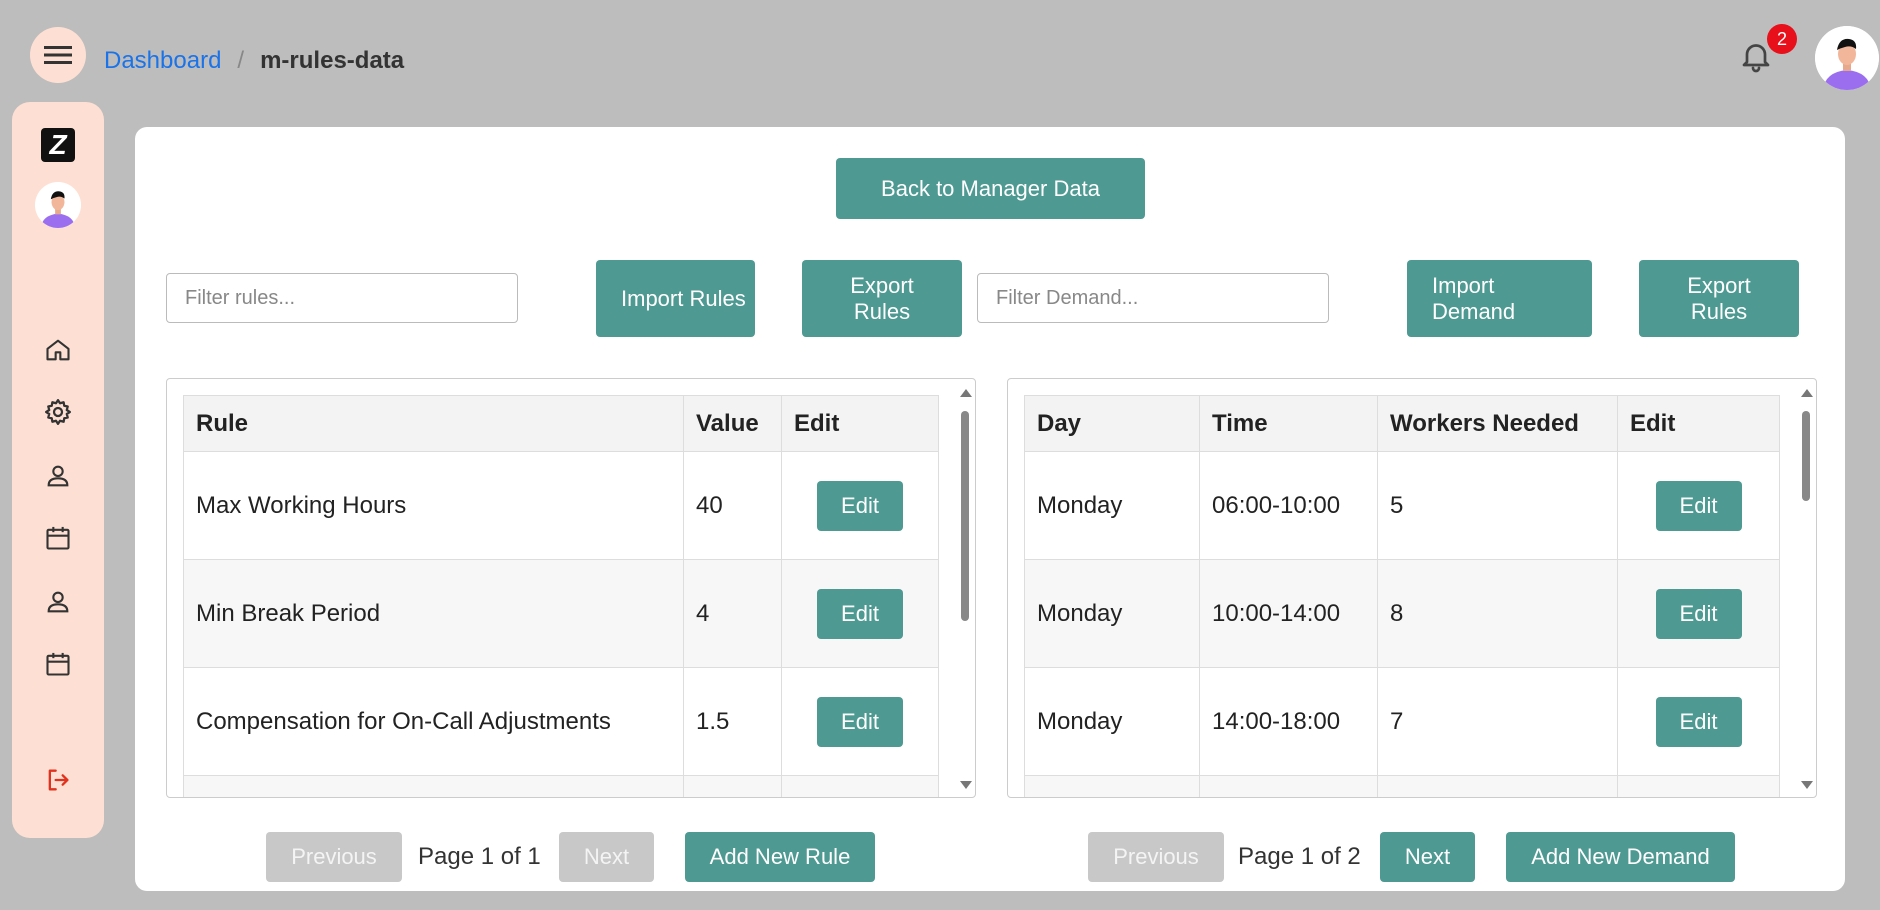 The width and height of the screenshot is (1880, 910). What do you see at coordinates (1497, 786) in the screenshot?
I see `workers-cell` at bounding box center [1497, 786].